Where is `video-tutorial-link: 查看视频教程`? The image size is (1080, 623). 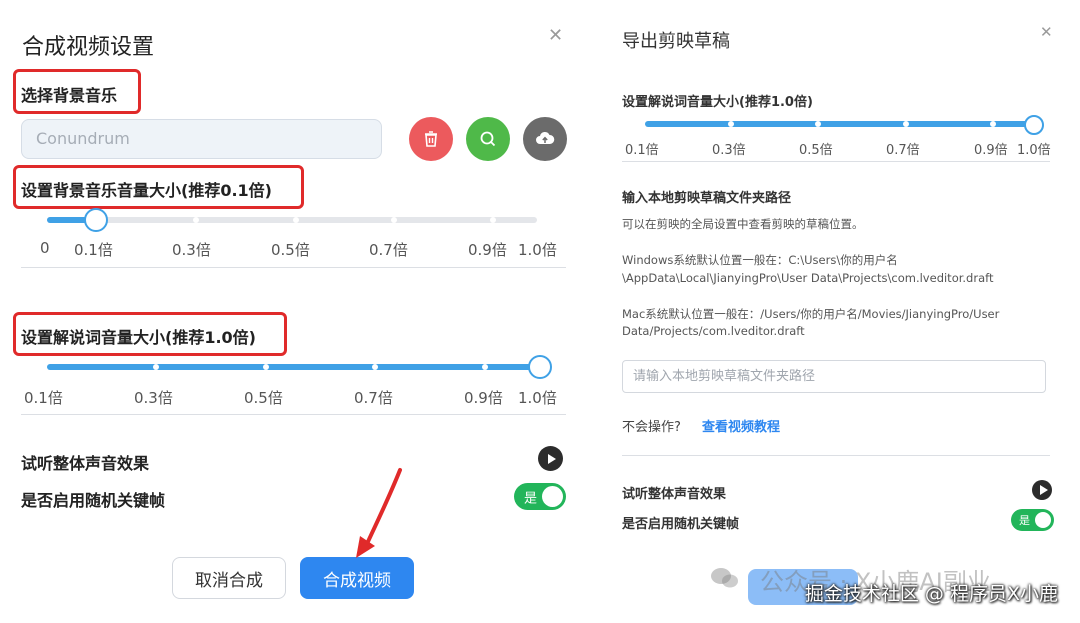
video-tutorial-link: 查看视频教程 is located at coordinates (741, 425).